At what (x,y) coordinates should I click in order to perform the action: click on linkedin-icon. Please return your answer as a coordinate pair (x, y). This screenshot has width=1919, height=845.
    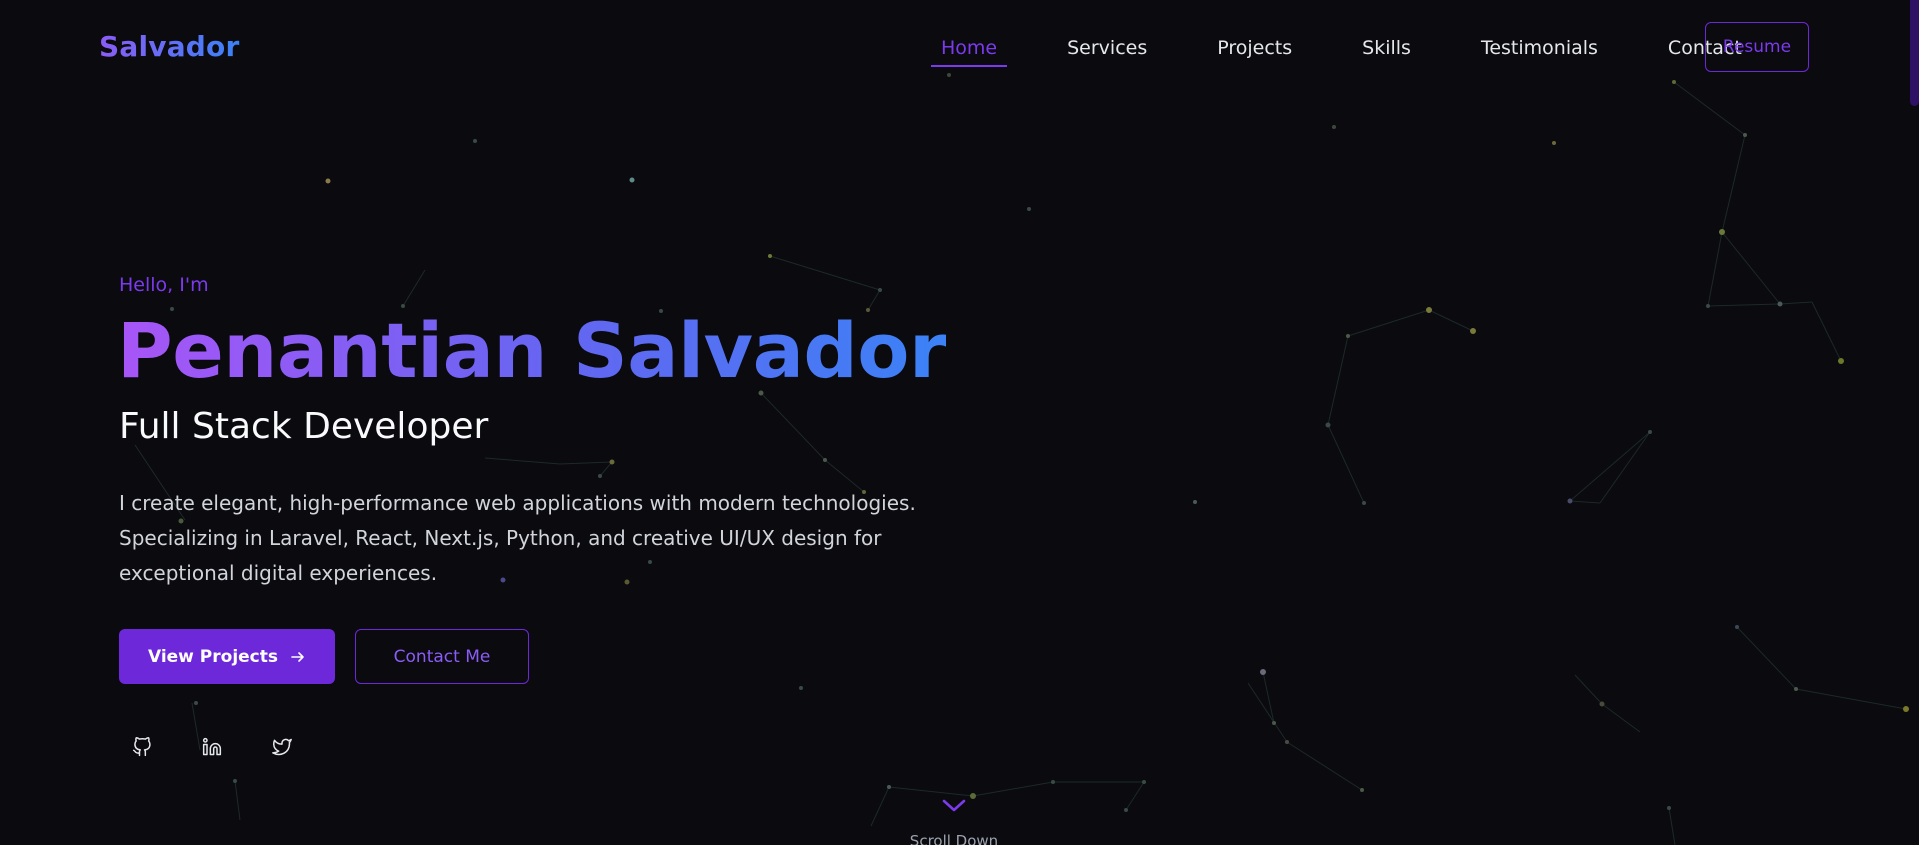
    Looking at the image, I should click on (212, 747).